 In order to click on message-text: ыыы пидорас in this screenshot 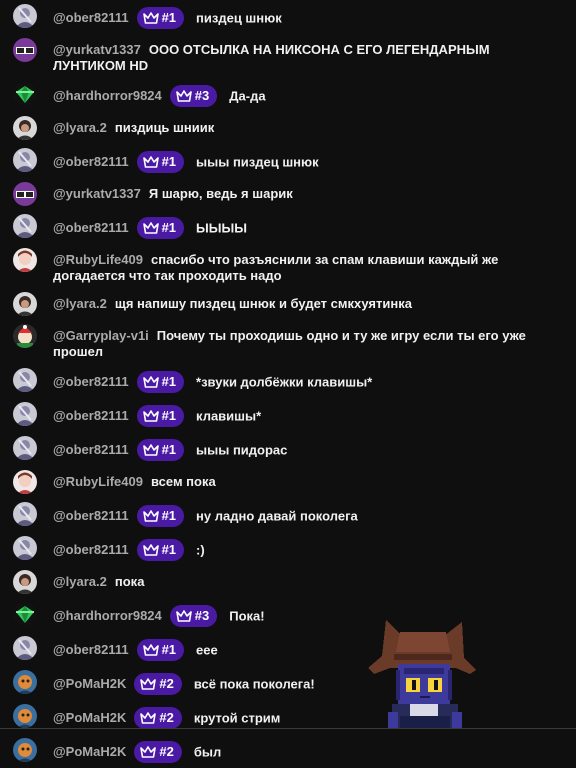, I will do `click(242, 450)`.